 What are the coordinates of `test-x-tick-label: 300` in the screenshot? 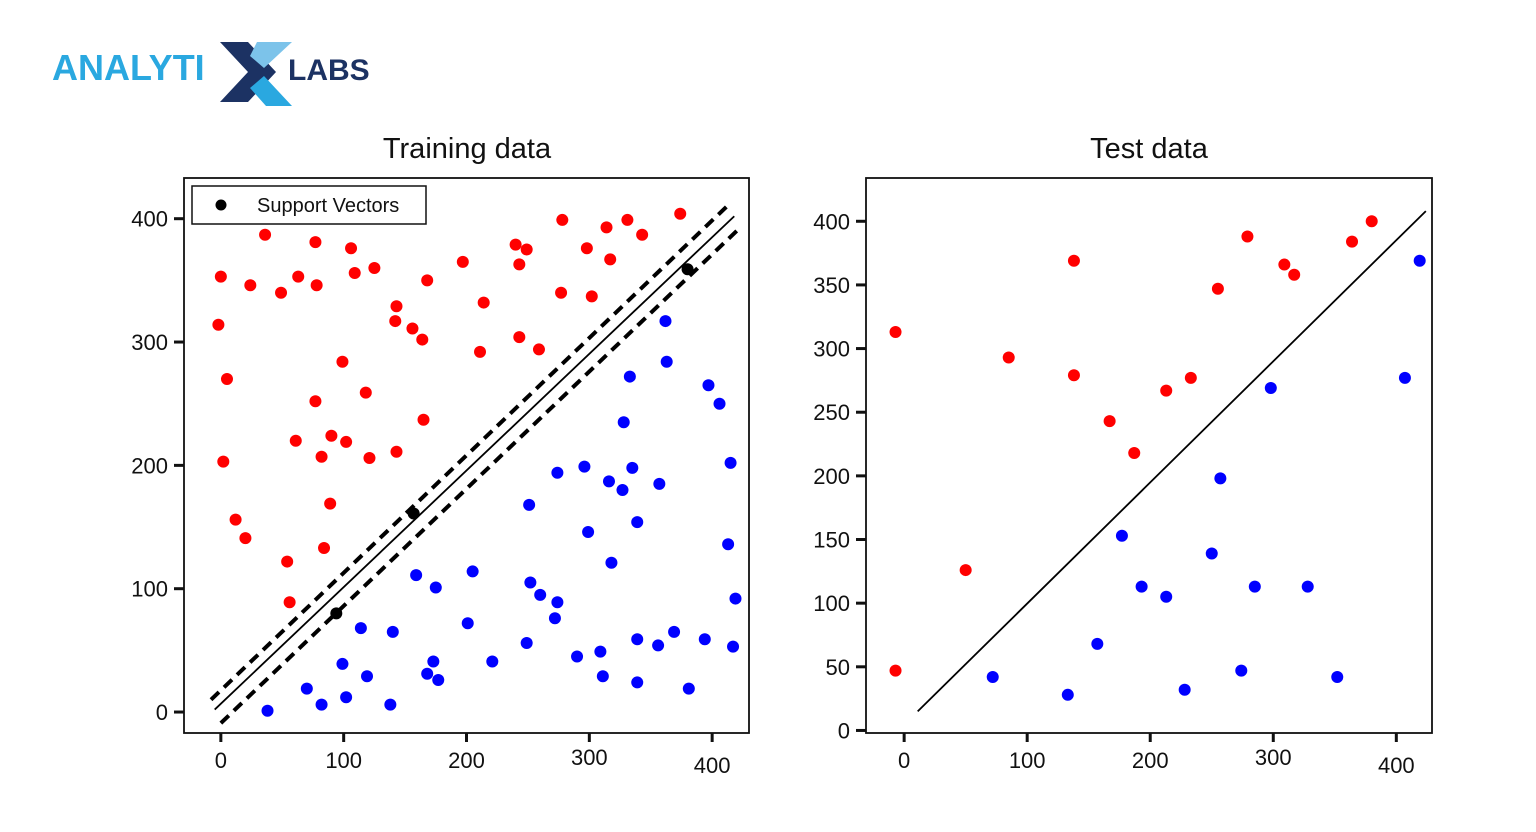 It's located at (1273, 757).